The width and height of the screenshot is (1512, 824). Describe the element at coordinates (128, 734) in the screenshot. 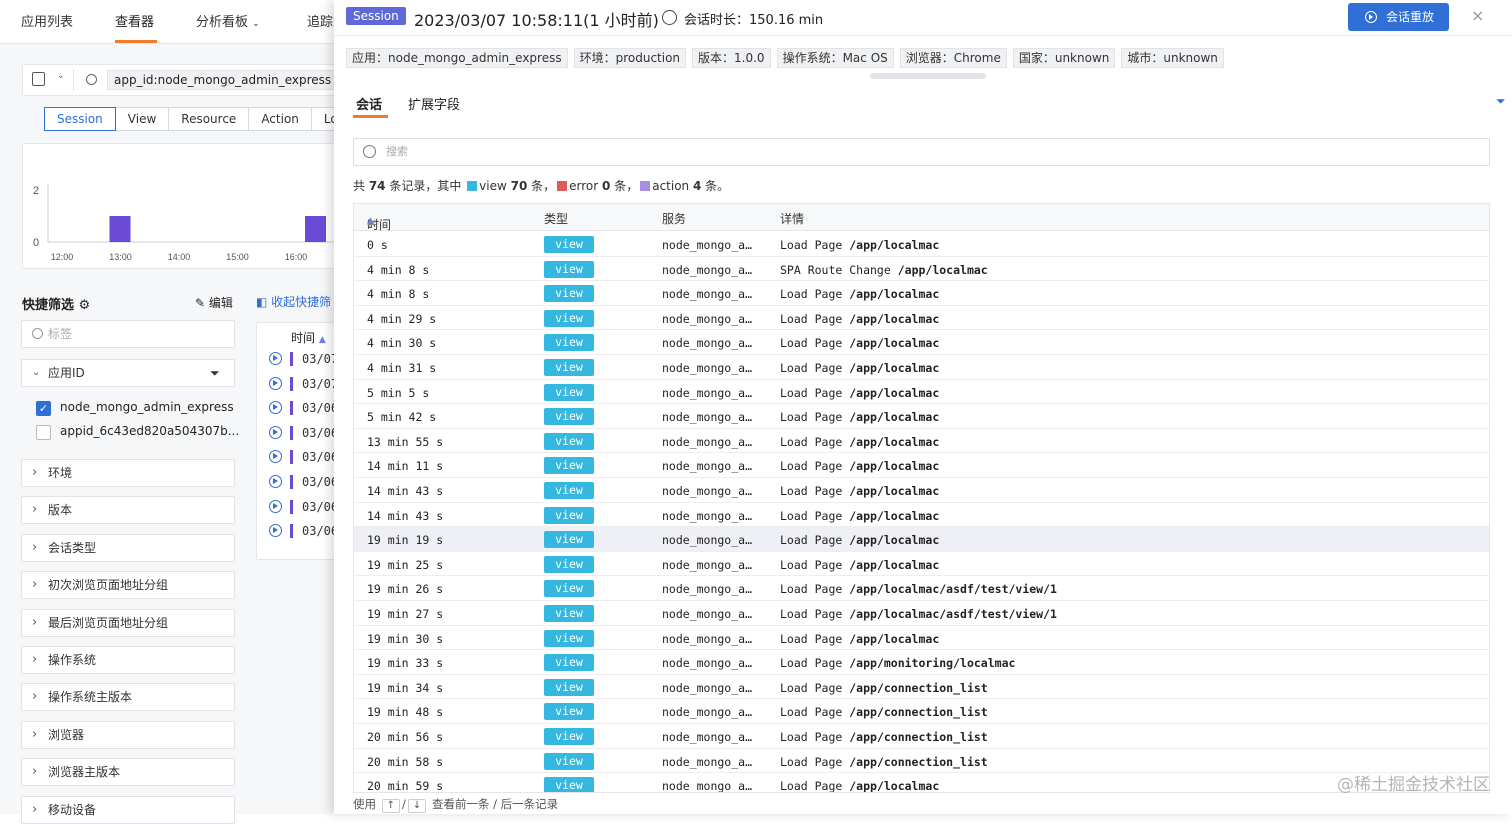

I see `filter-group: › 浏览器` at that location.